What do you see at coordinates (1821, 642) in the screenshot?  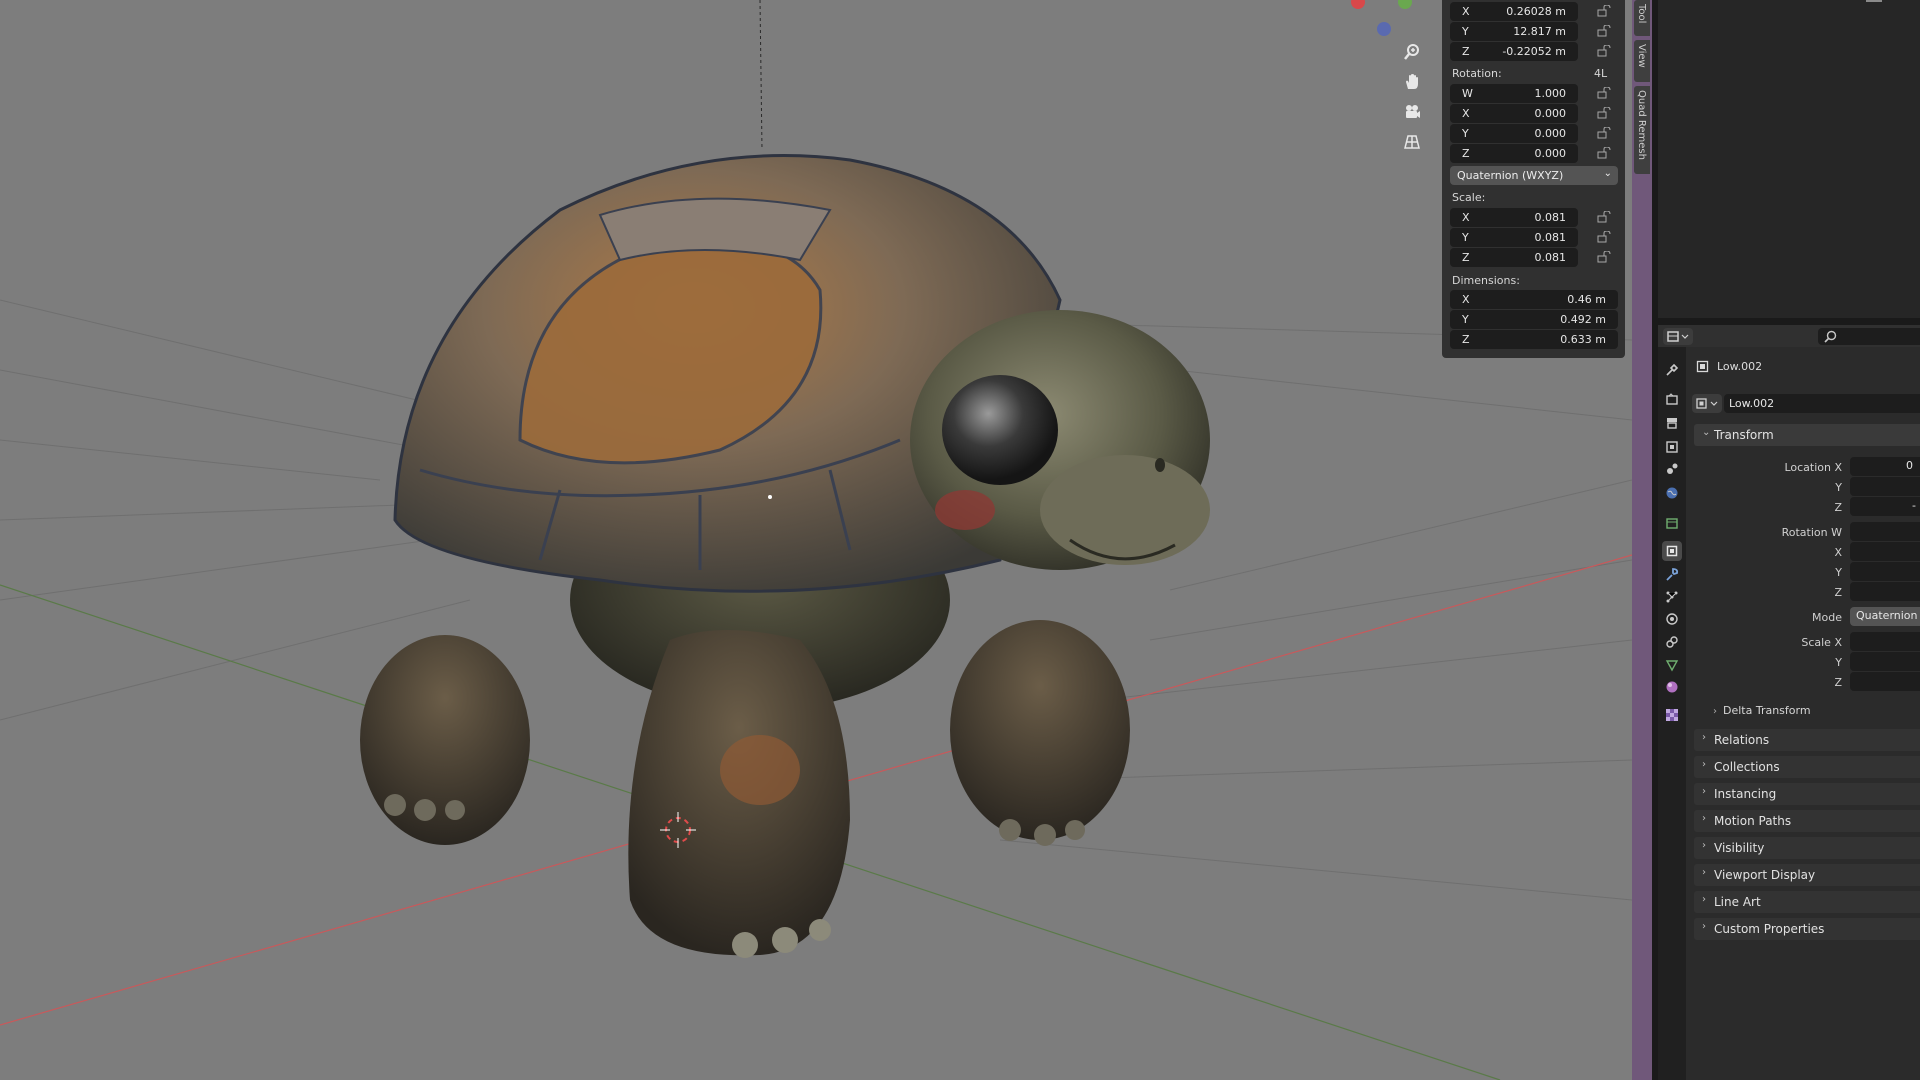 I see `scale-x-label: Scale X` at bounding box center [1821, 642].